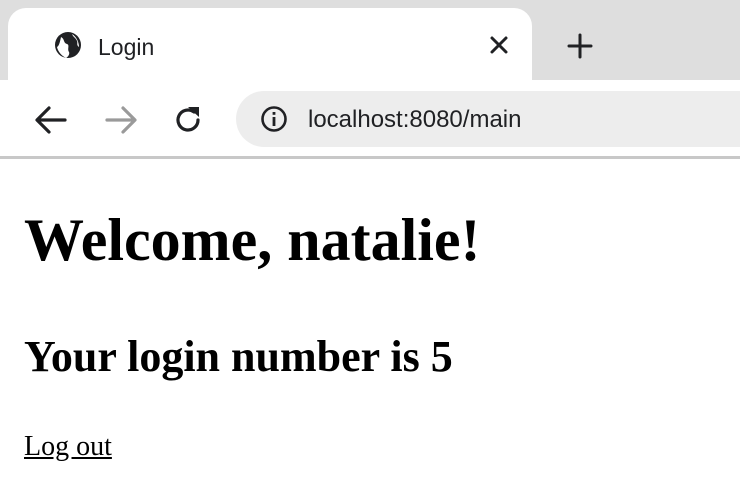 Image resolution: width=740 pixels, height=483 pixels. What do you see at coordinates (415, 119) in the screenshot?
I see `url-text: localhost:8080/main` at bounding box center [415, 119].